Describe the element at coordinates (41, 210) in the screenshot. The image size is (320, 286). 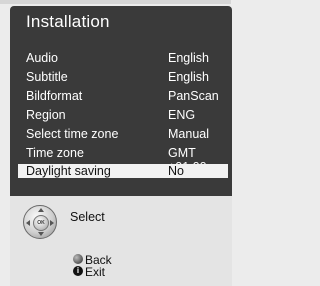
I see `arrow-up-icon` at that location.